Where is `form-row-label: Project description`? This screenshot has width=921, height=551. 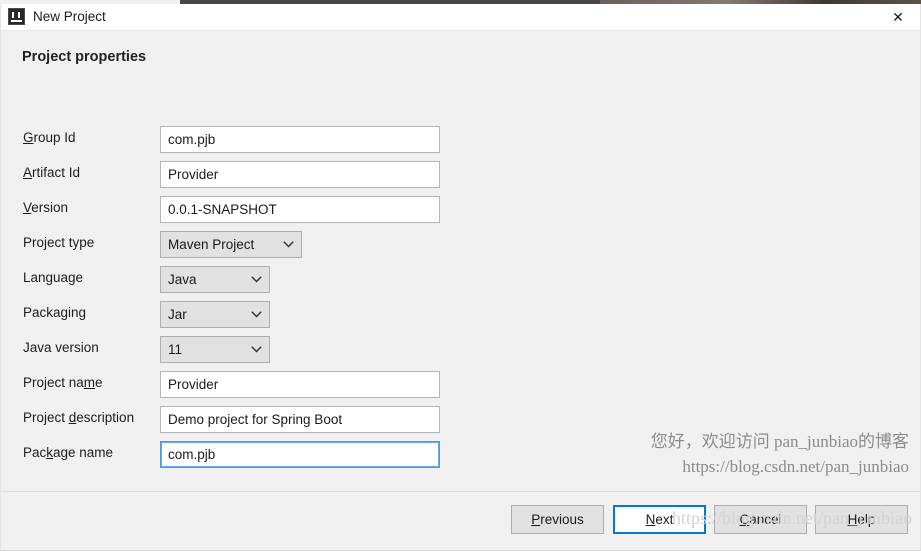 form-row-label: Project description is located at coordinates (79, 417).